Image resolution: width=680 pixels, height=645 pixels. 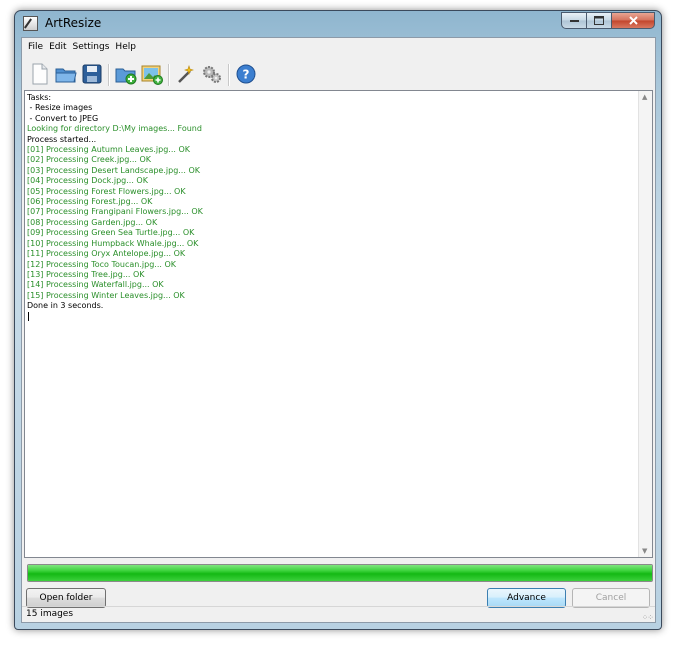 I want to click on add-image-icon, so click(x=152, y=74).